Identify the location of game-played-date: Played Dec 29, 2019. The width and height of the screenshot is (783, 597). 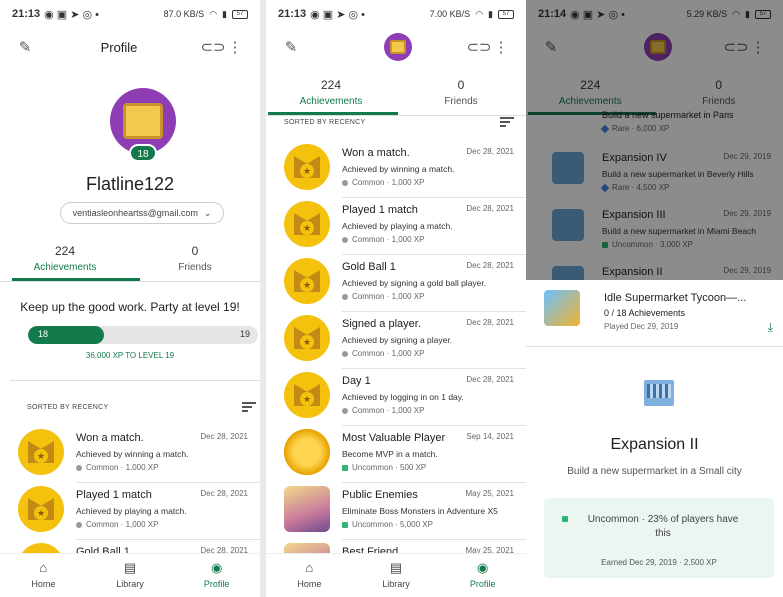
(641, 326).